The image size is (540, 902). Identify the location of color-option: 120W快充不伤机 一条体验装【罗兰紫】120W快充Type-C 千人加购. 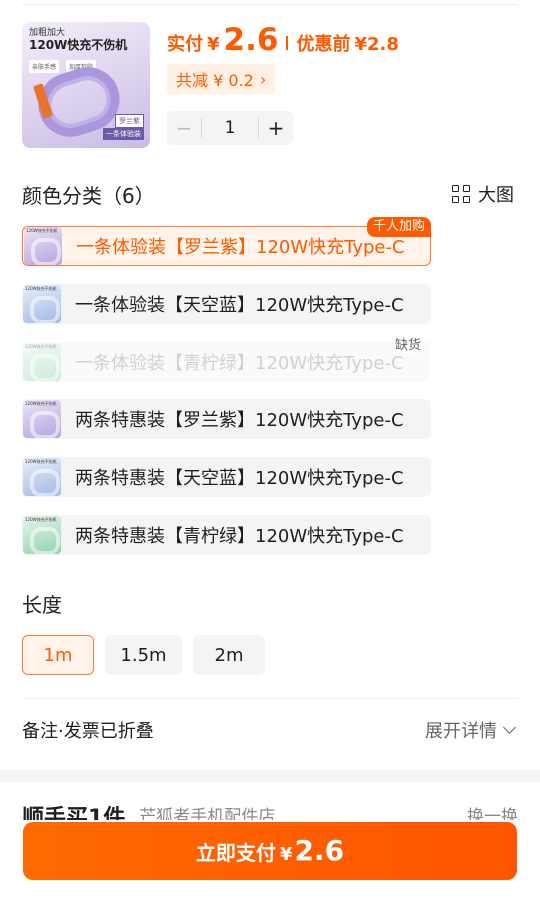
(226, 241).